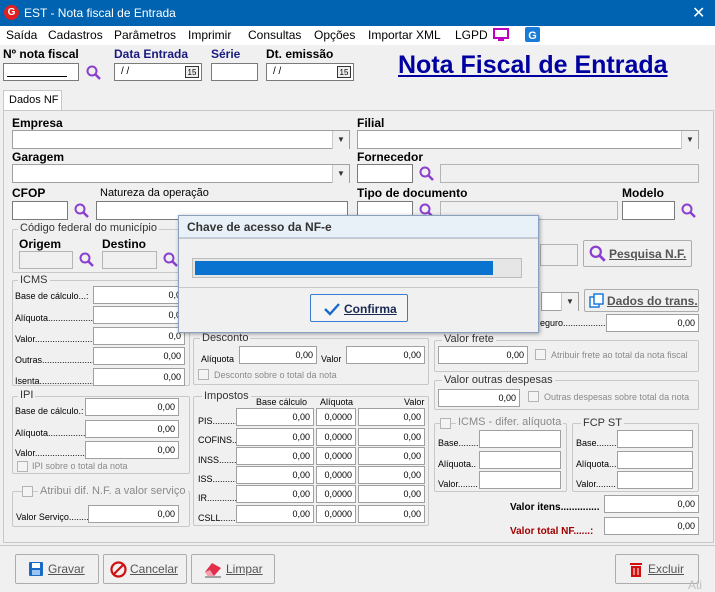 The image size is (715, 592). I want to click on close-icon: ✕, so click(698, 13).